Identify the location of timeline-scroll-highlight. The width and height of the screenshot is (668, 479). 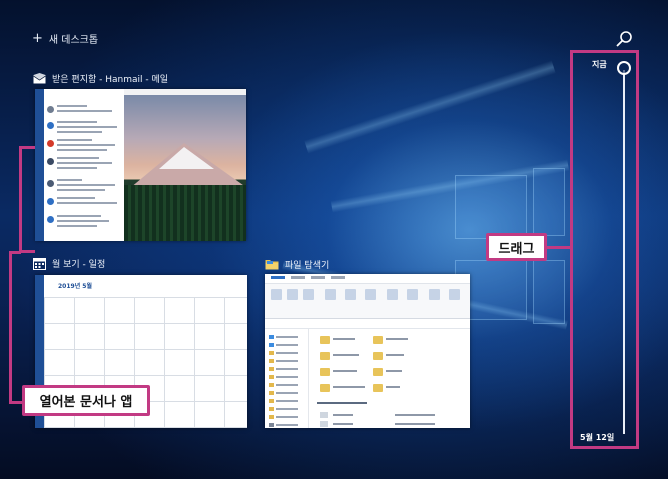
(604, 249).